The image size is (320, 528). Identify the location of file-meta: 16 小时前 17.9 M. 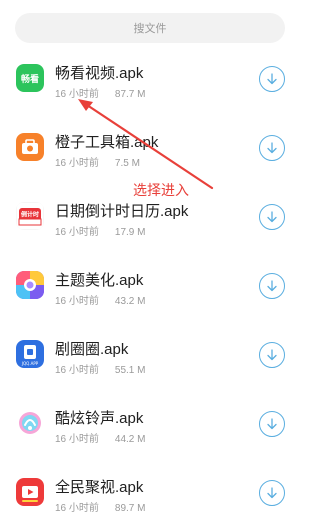
(100, 230).